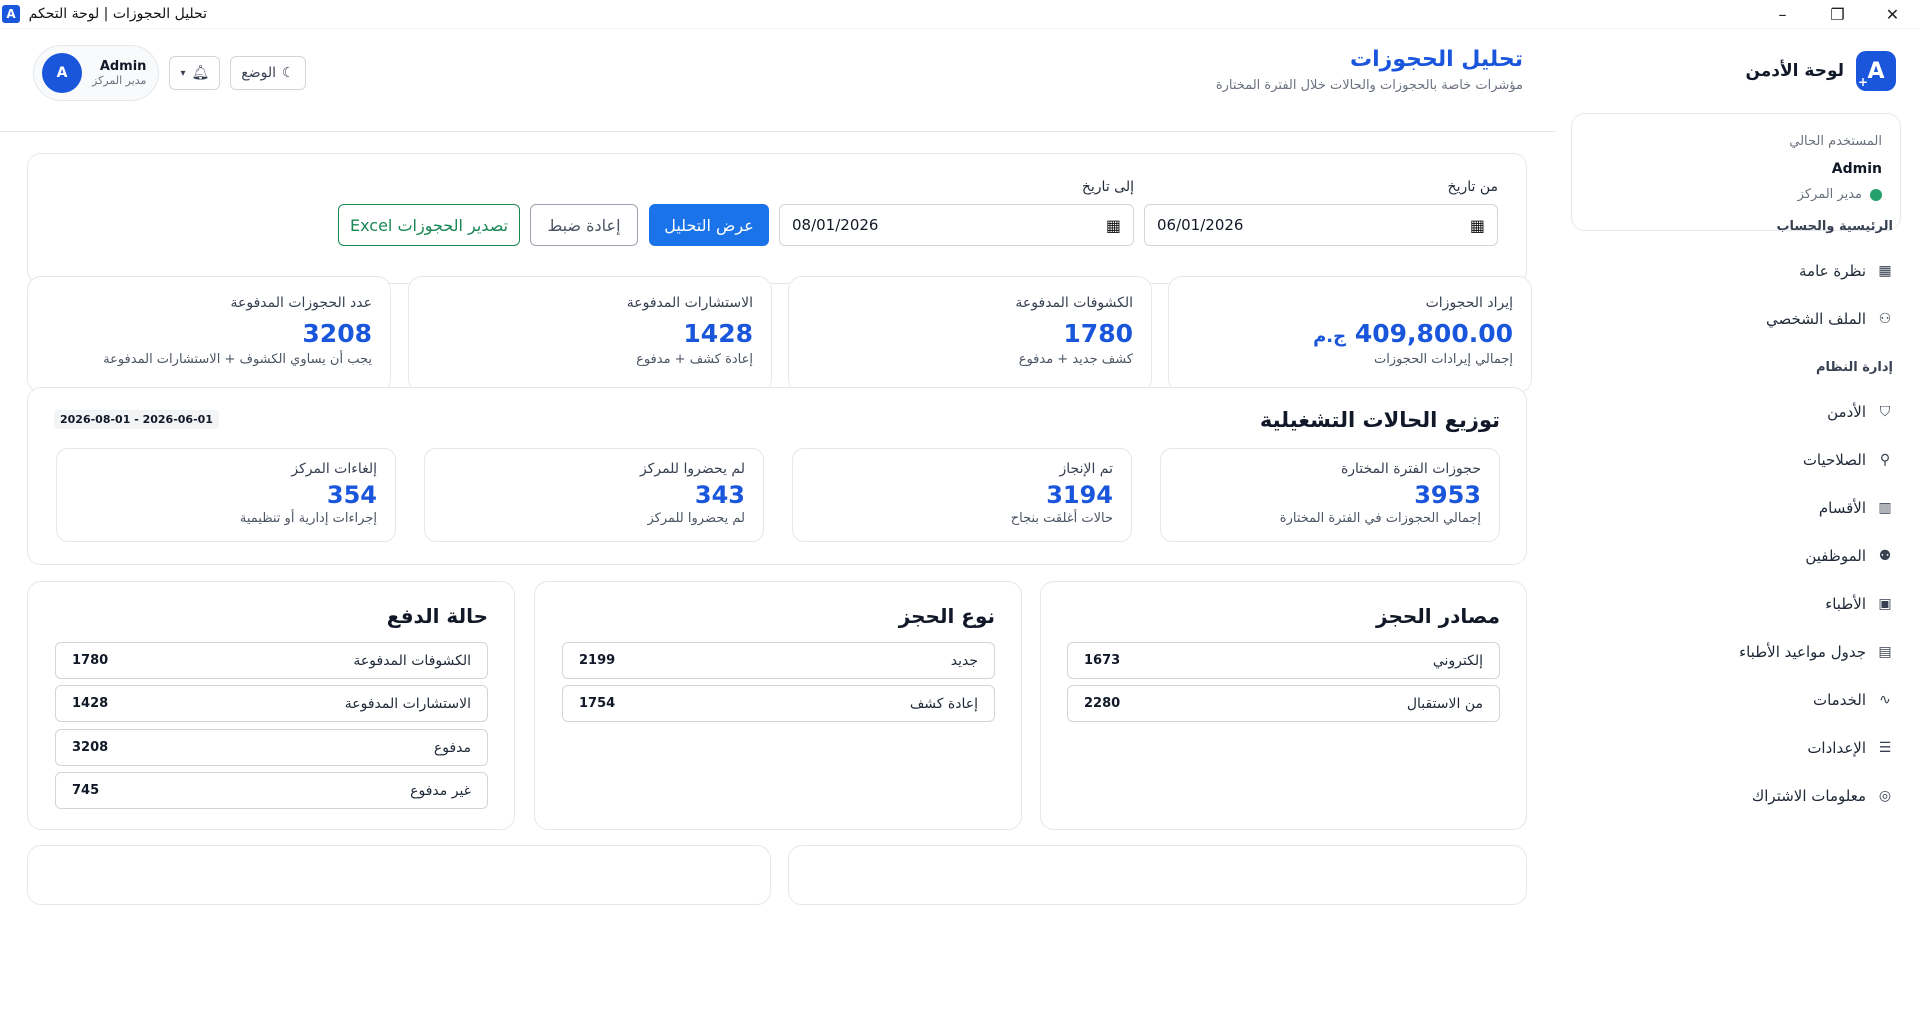  I want to click on status-note: حالات أغلقت بنجاح, so click(1061, 518).